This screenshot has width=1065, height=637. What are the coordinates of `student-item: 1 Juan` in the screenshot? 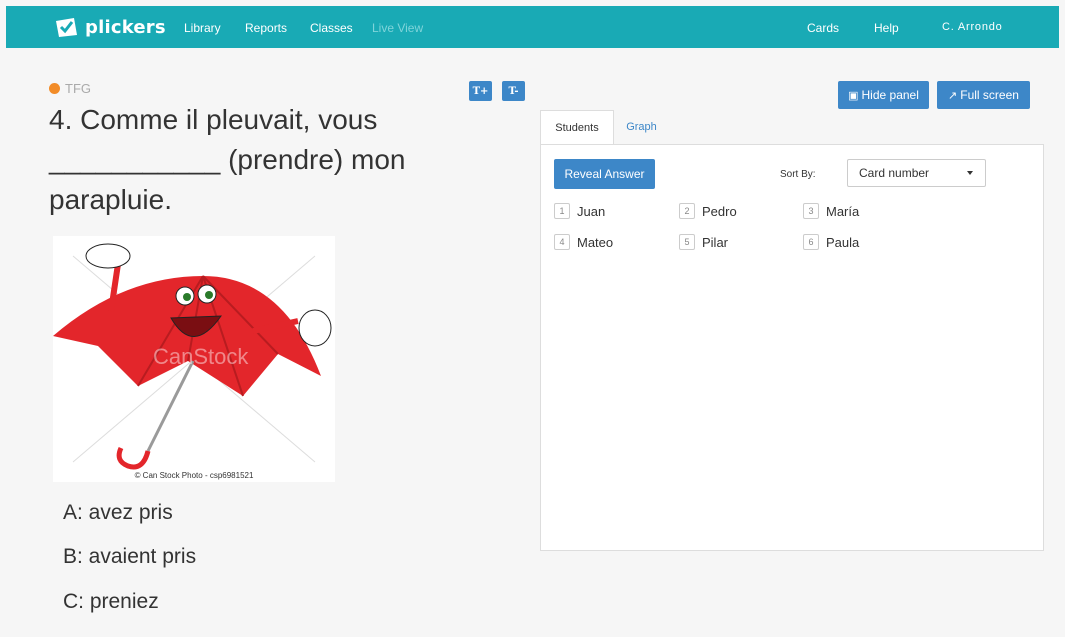 It's located at (579, 211).